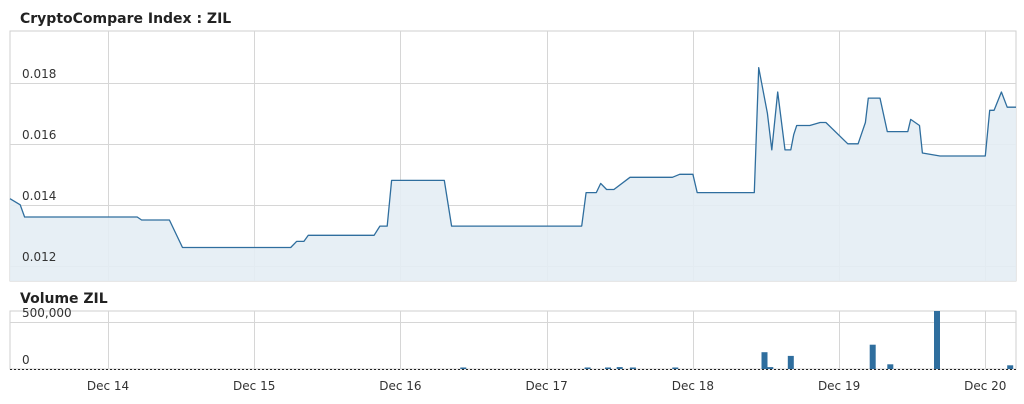  Describe the element at coordinates (39, 74) in the screenshot. I see `price-y-tick-label: 0.018` at that location.